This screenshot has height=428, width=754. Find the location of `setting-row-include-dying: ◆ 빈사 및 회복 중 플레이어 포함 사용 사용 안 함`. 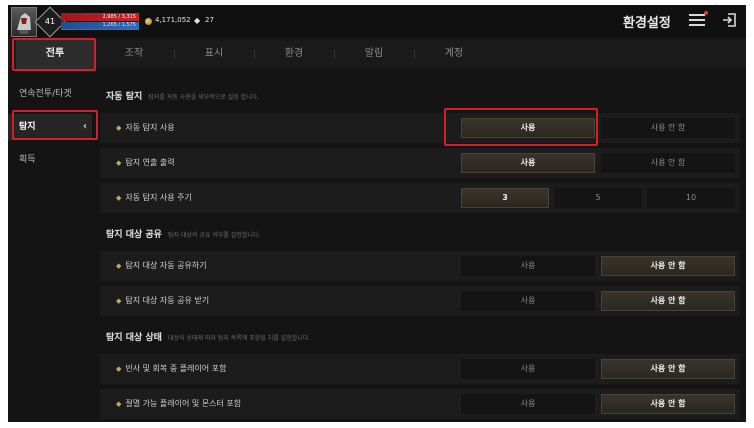

setting-row-include-dying: ◆ 빈사 및 회복 중 플레이어 포함 사용 사용 안 함 is located at coordinates (420, 369).